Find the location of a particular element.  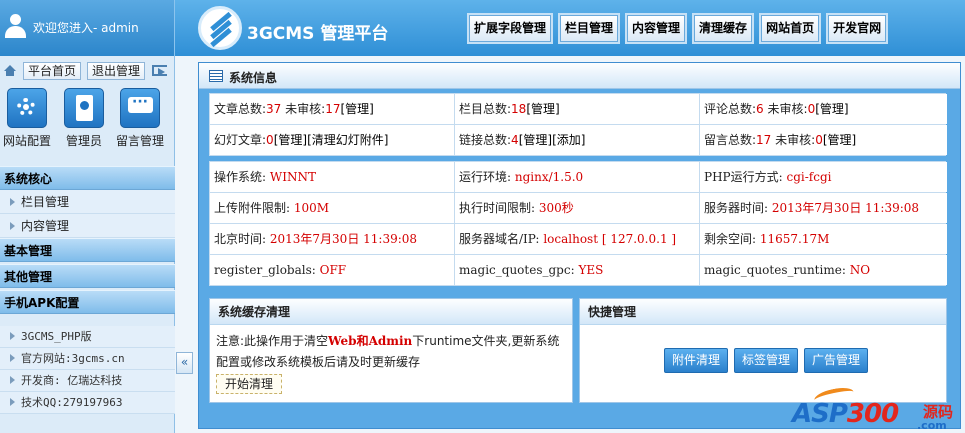

shortcut-label: 留言管理 is located at coordinates (139, 141).